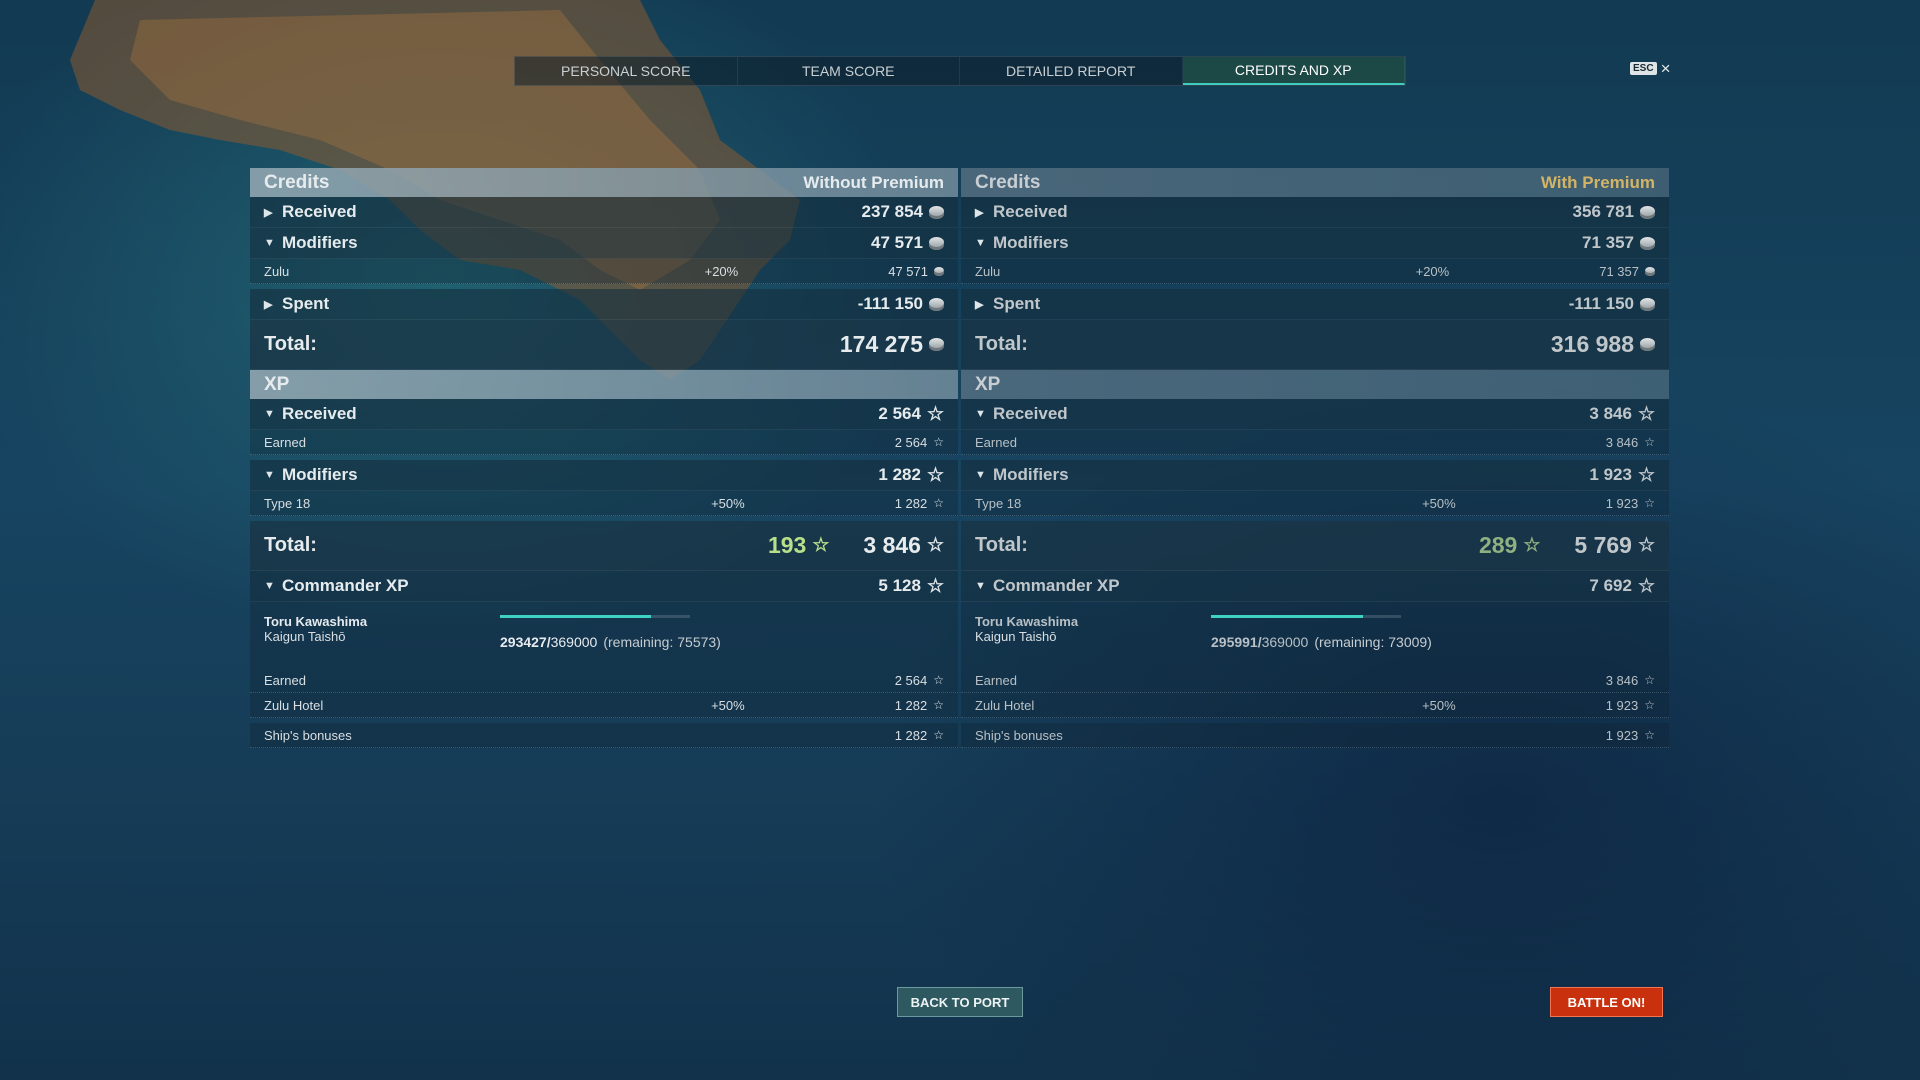 This screenshot has height=1080, width=1920. I want to click on commander-progress-text: 295991/369000 (remaining: 73009), so click(1321, 642).